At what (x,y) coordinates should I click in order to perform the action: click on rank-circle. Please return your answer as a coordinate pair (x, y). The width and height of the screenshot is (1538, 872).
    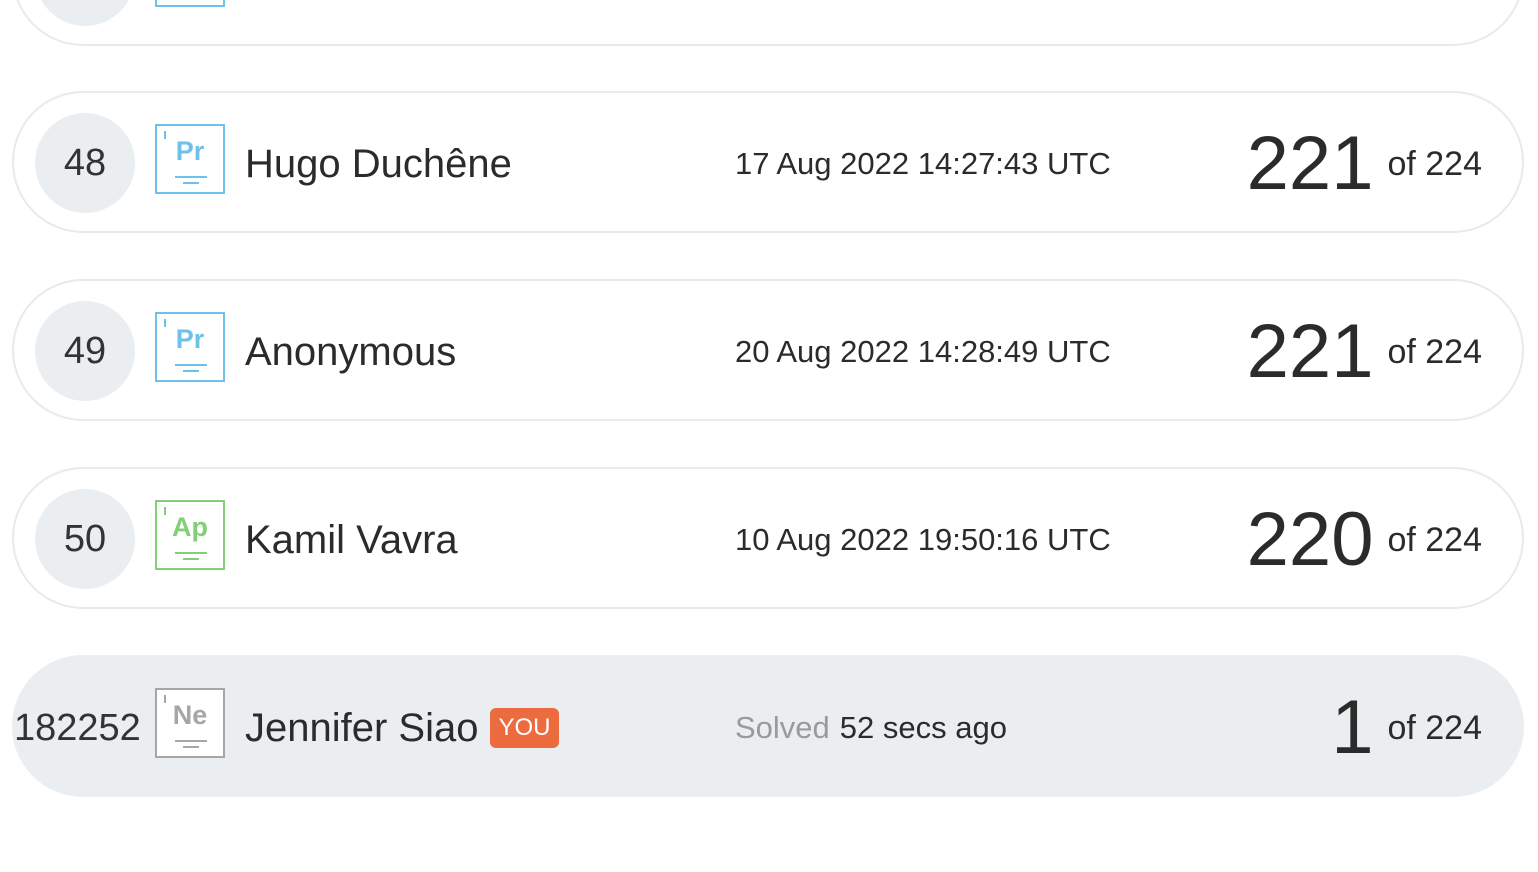
    Looking at the image, I should click on (85, 13).